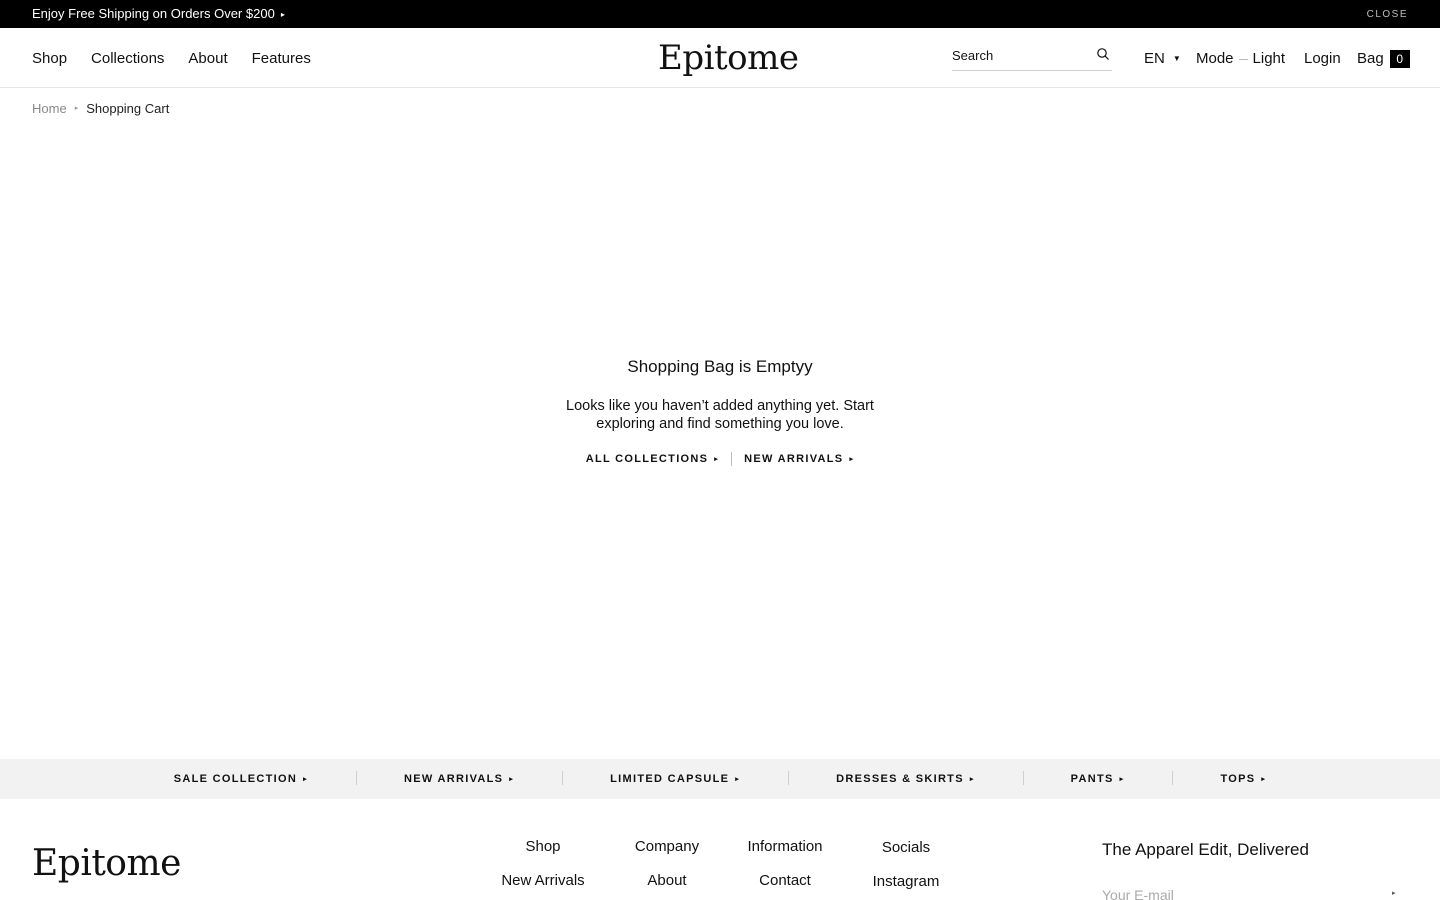 Image resolution: width=1440 pixels, height=900 pixels. I want to click on footer-heading: Company, so click(667, 846).